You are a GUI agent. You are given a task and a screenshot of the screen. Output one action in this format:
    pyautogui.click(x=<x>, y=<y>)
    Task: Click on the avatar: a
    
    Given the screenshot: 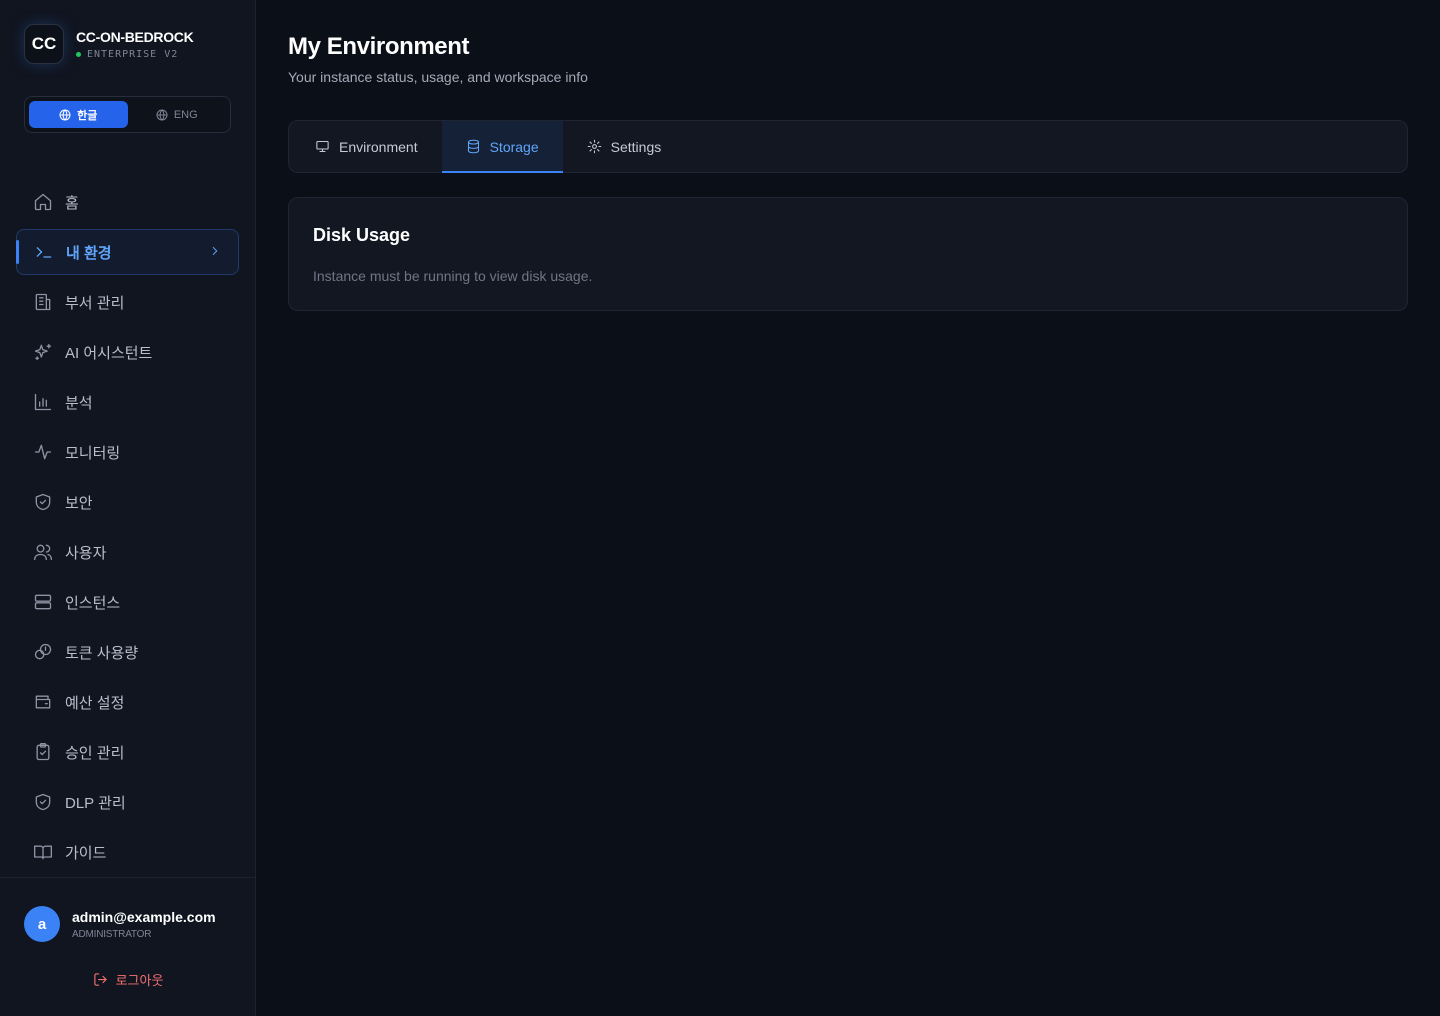 What is the action you would take?
    pyautogui.click(x=42, y=924)
    